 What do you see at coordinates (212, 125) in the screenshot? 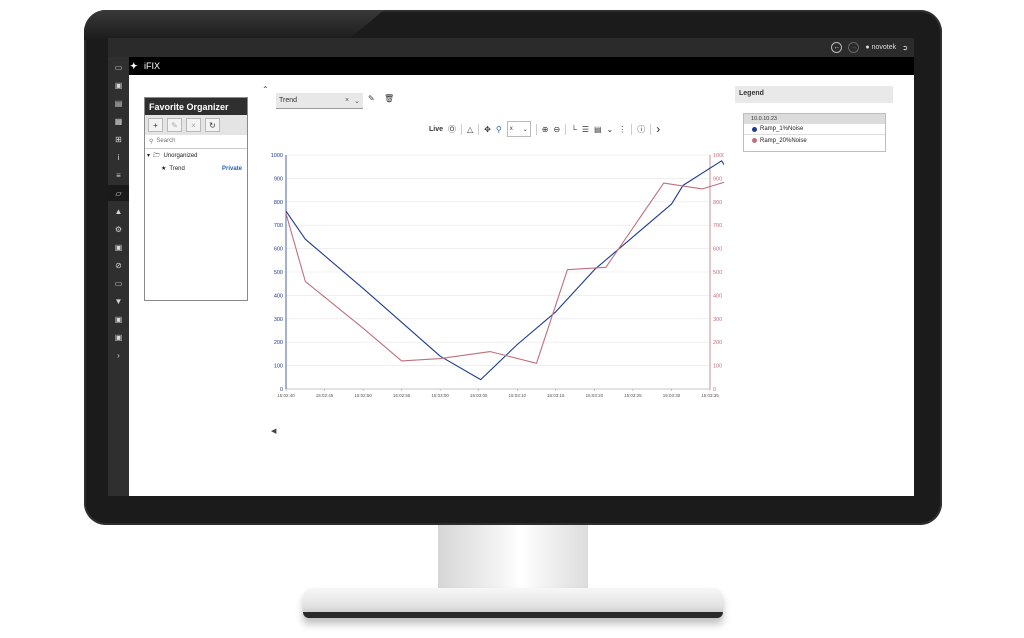
I see `refresh-favorites-button: ↻` at bounding box center [212, 125].